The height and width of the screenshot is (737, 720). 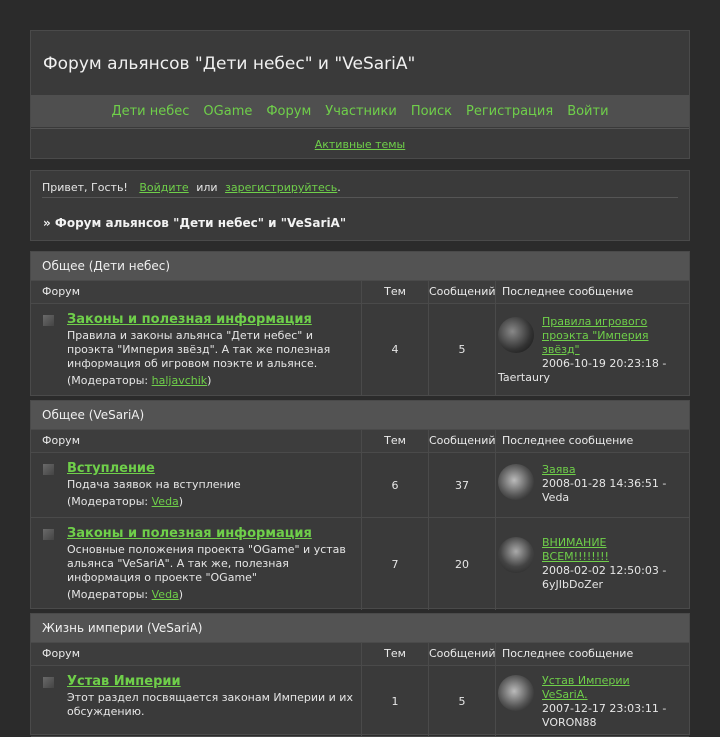 I want to click on category-title: Общее (Дети небес), so click(x=360, y=266).